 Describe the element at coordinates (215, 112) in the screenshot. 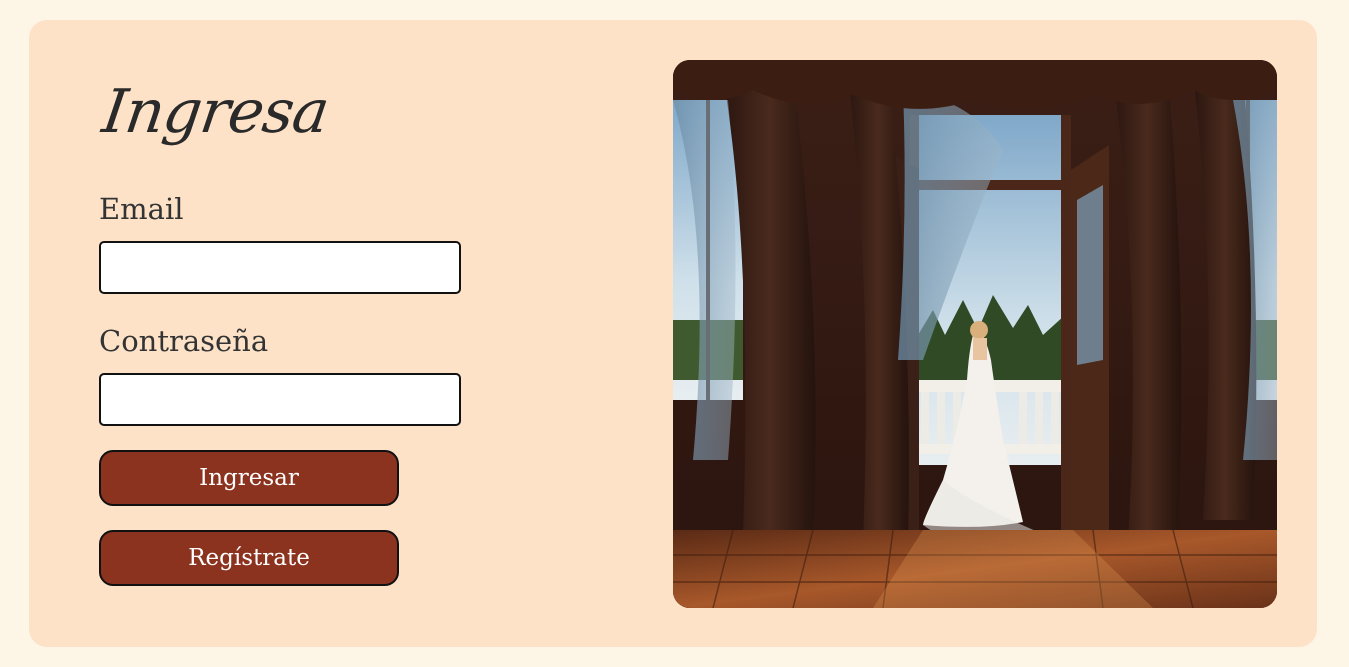

I see `page-title: Ingresa` at that location.